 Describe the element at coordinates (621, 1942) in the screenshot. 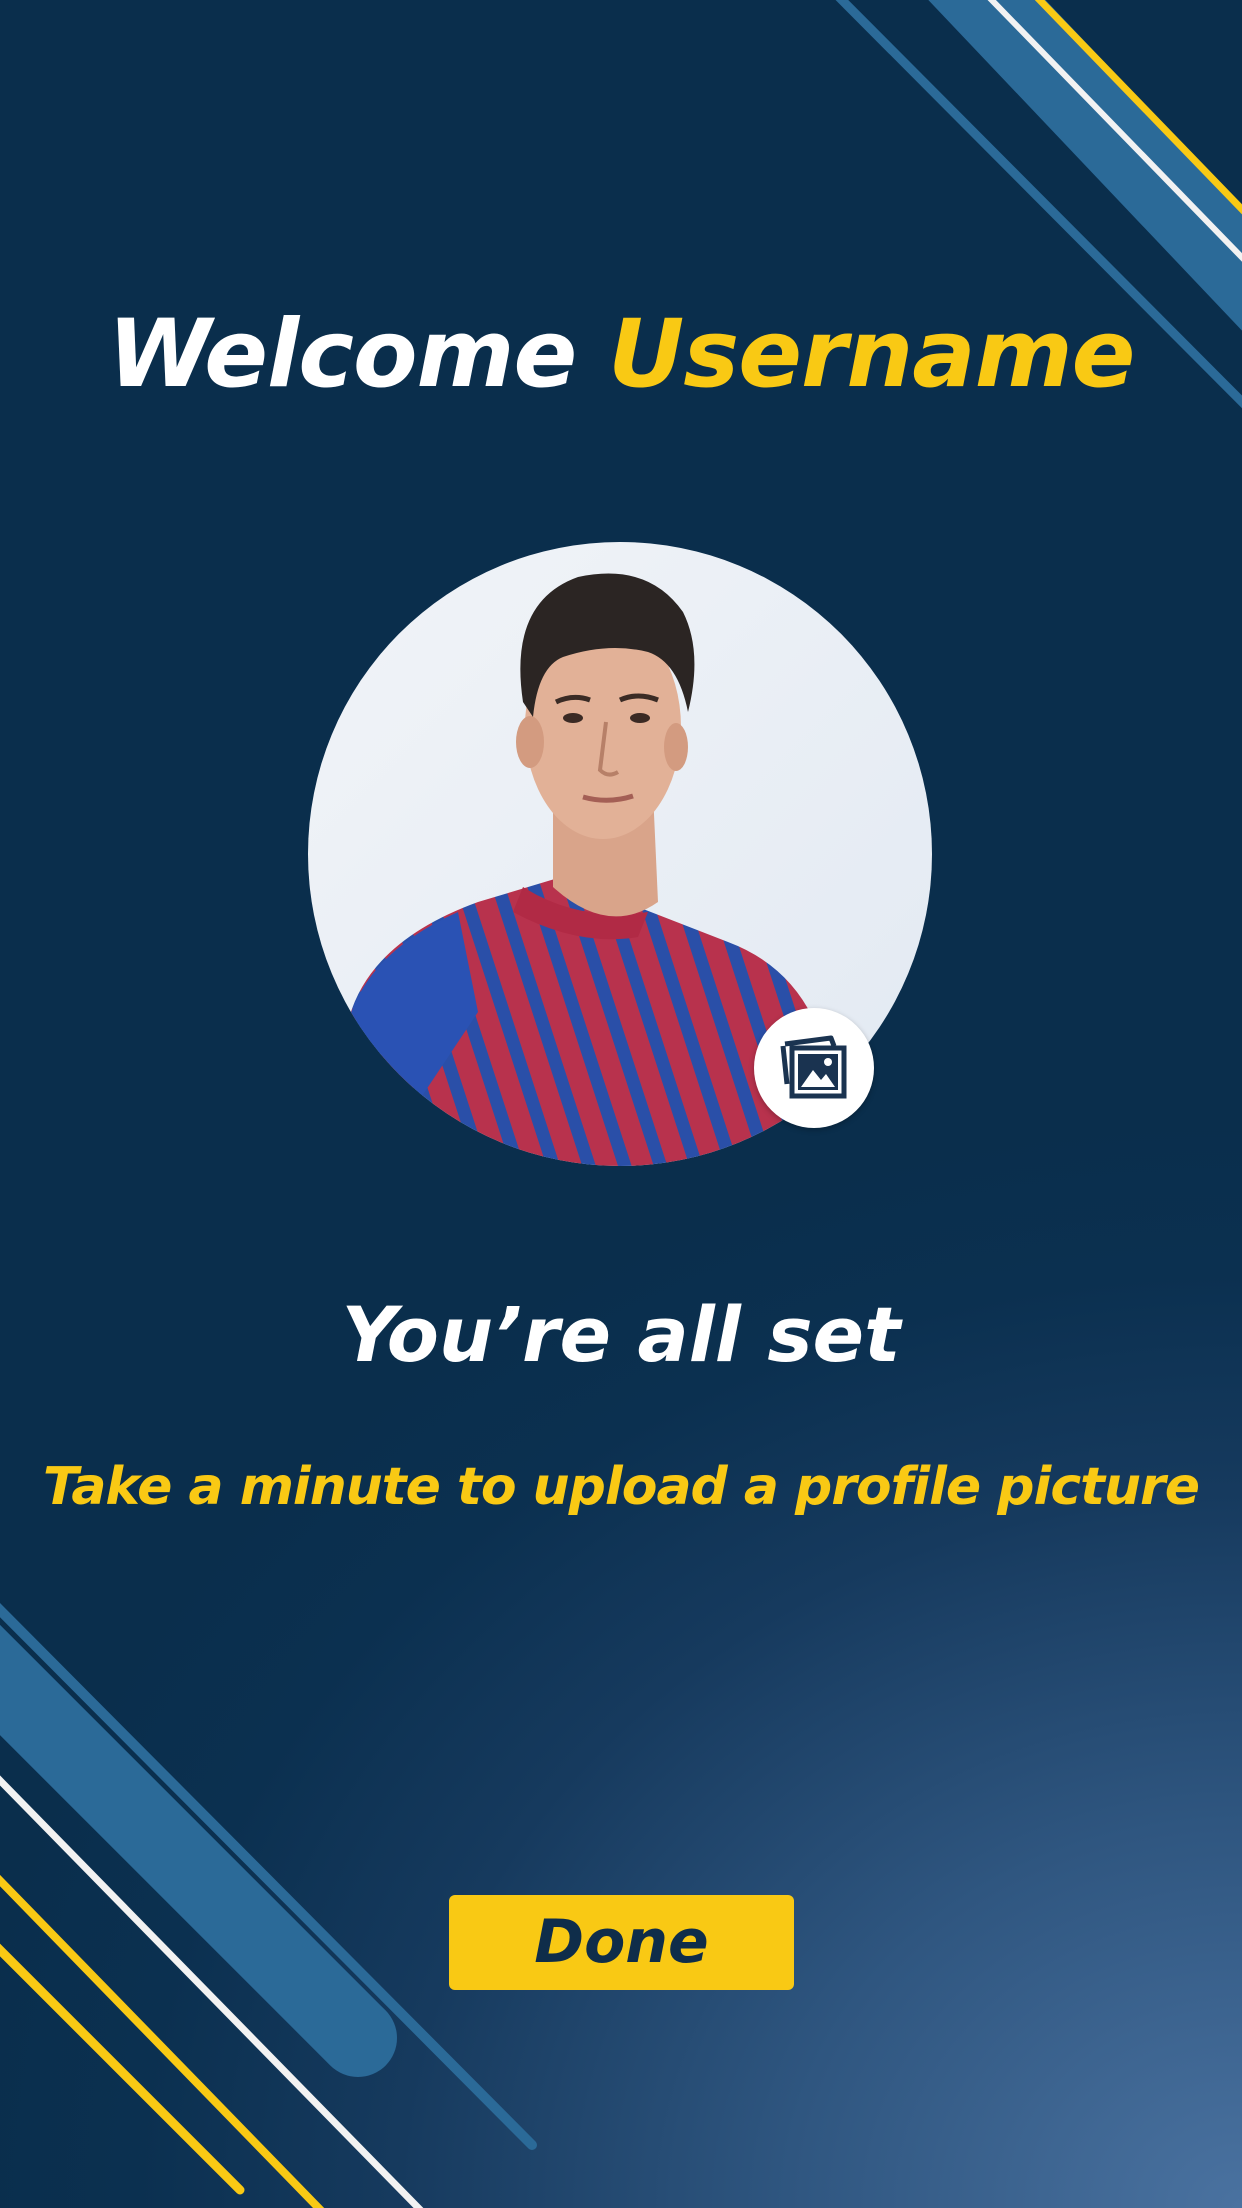

I see `done-button: Done` at that location.